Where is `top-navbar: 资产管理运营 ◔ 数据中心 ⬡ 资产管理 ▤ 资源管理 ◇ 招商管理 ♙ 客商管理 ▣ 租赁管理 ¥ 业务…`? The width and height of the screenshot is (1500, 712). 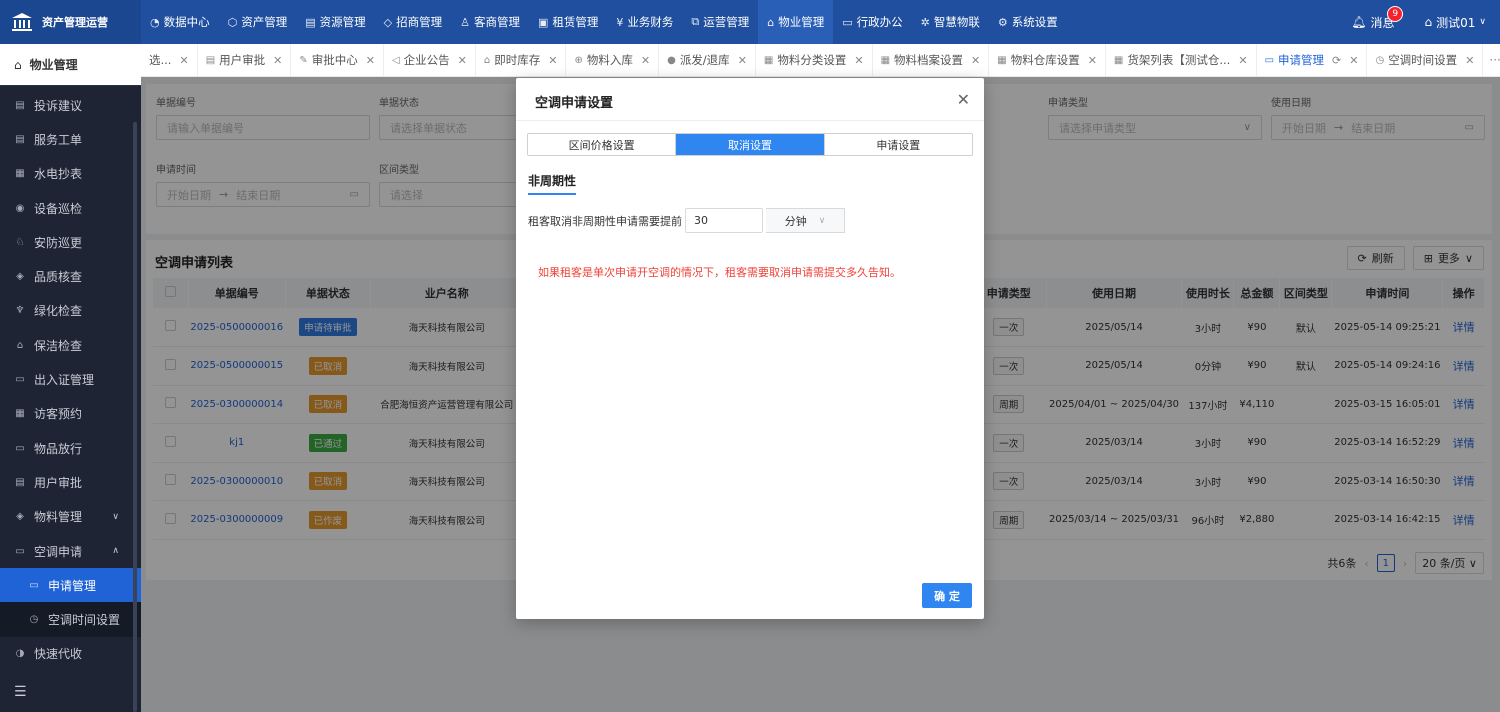
top-navbar: 资产管理运营 ◔ 数据中心 ⬡ 资产管理 ▤ 资源管理 ◇ 招商管理 ♙ 客商管理 ▣ 租赁管理 ¥ 业务… is located at coordinates (750, 22).